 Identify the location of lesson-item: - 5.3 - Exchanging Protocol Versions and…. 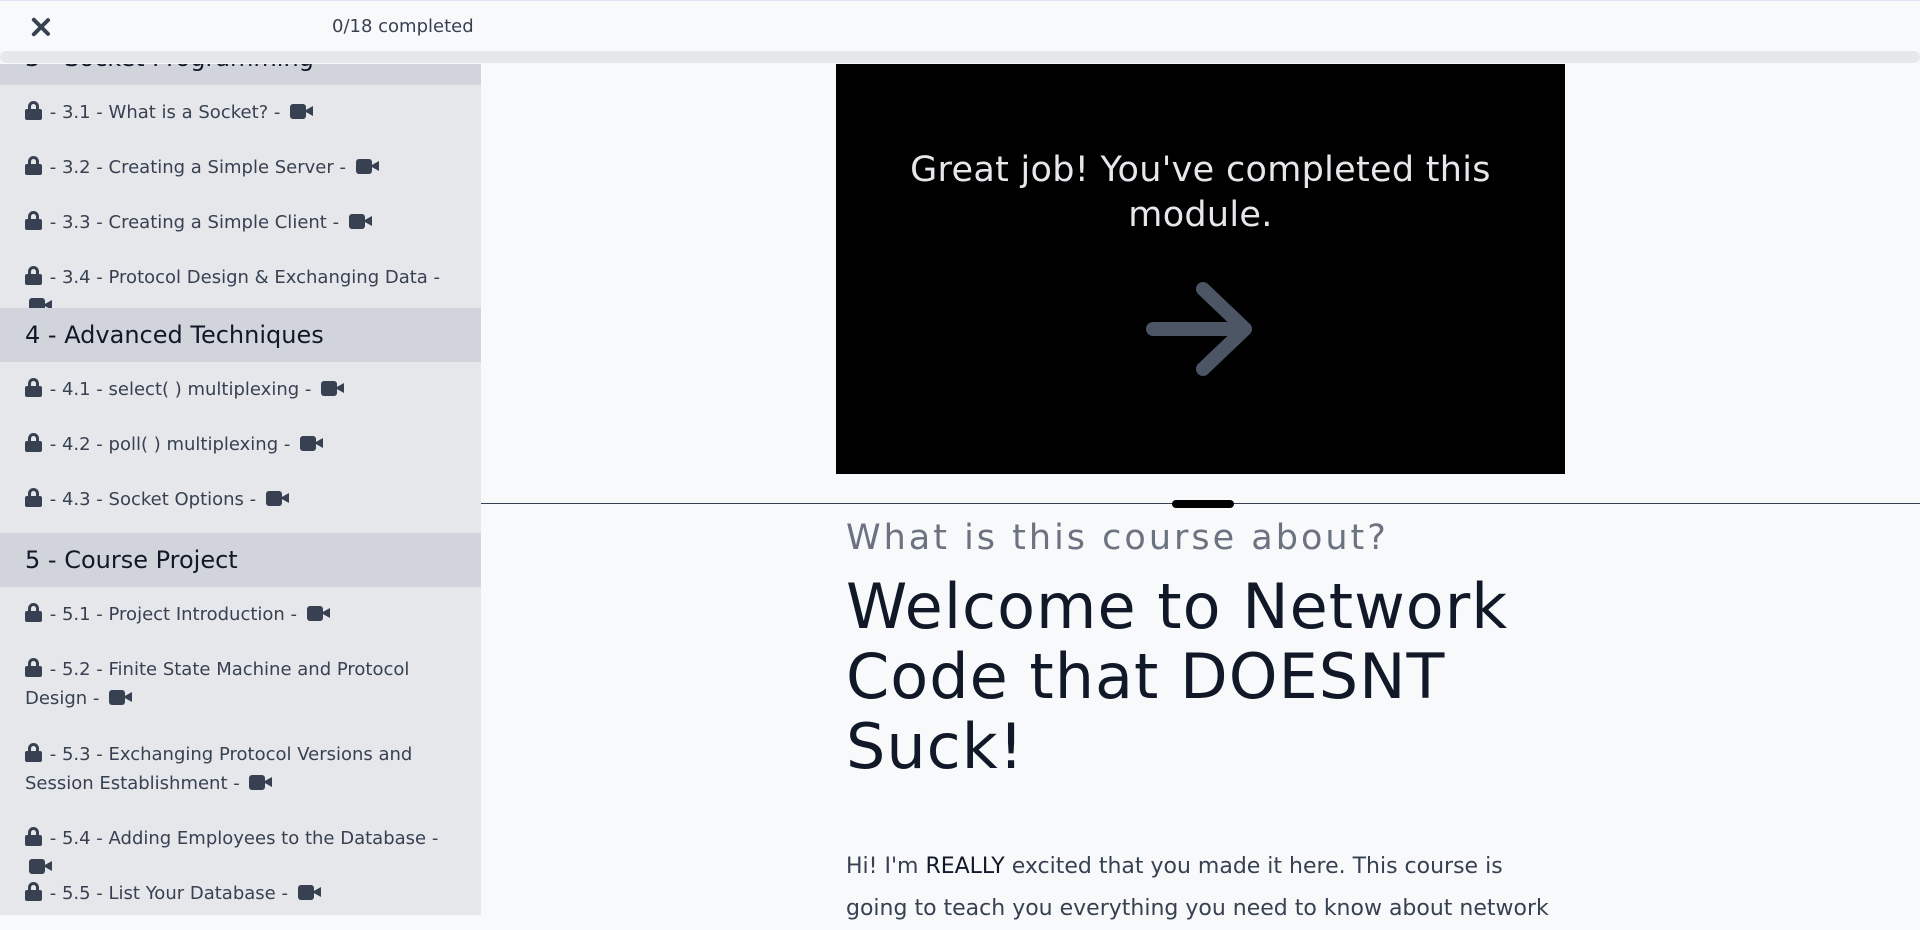
(247, 769).